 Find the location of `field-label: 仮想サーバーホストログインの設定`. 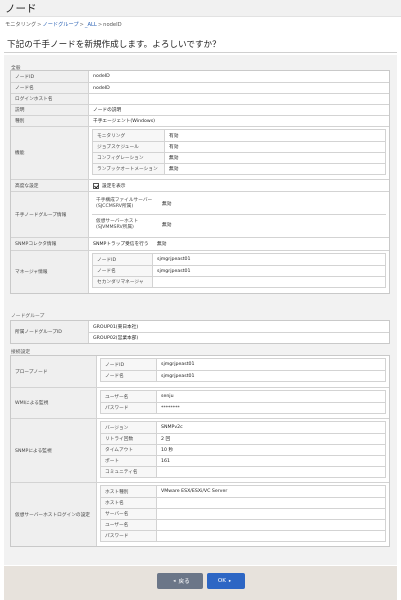

field-label: 仮想サーバーホストログインの設定 is located at coordinates (54, 514).